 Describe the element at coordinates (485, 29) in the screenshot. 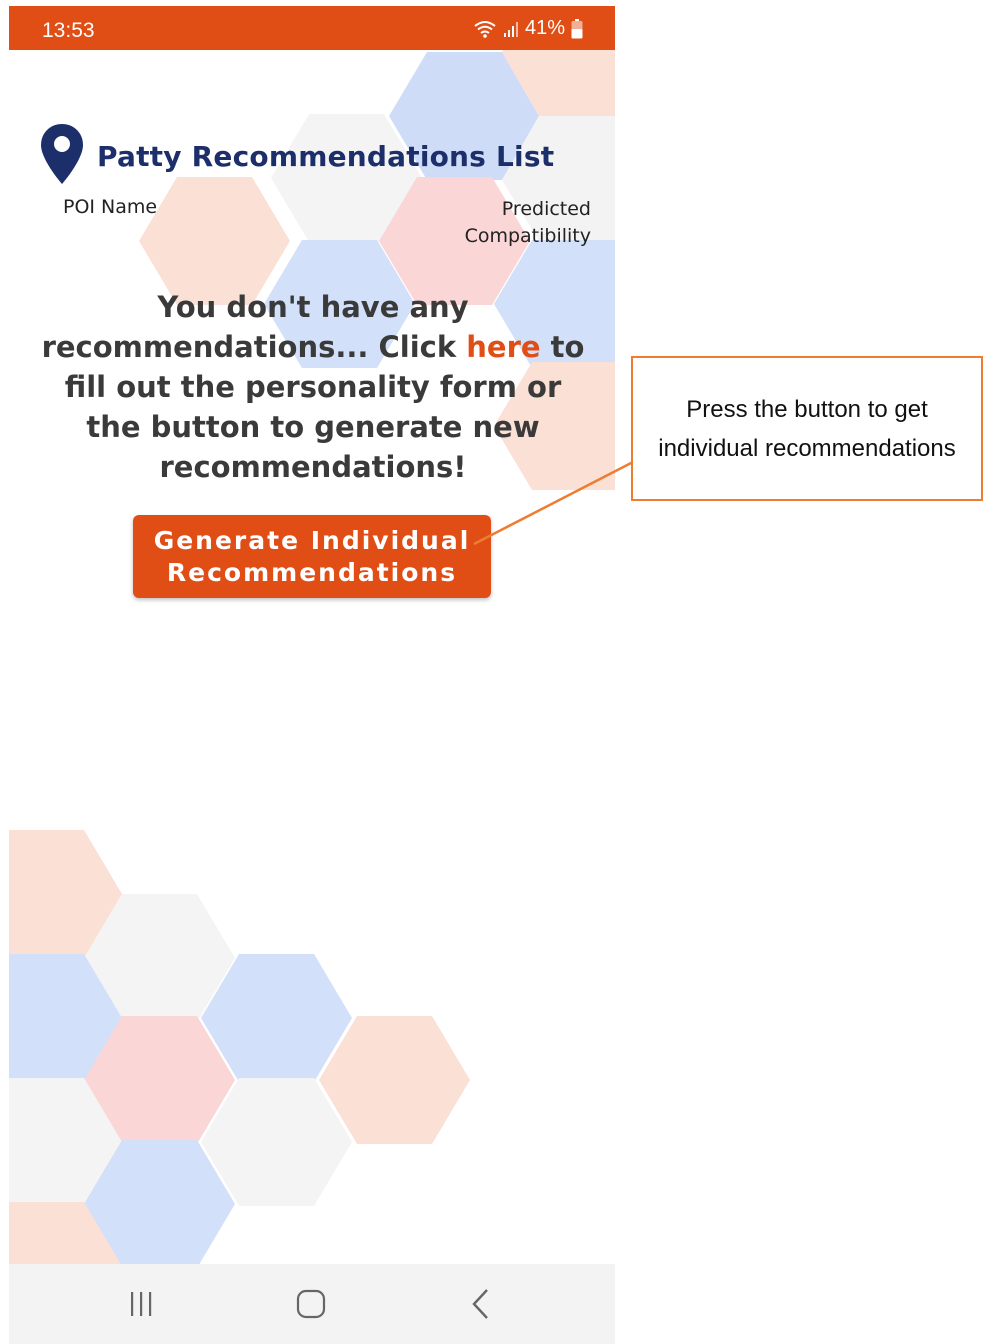

I see `wifi-icon` at that location.